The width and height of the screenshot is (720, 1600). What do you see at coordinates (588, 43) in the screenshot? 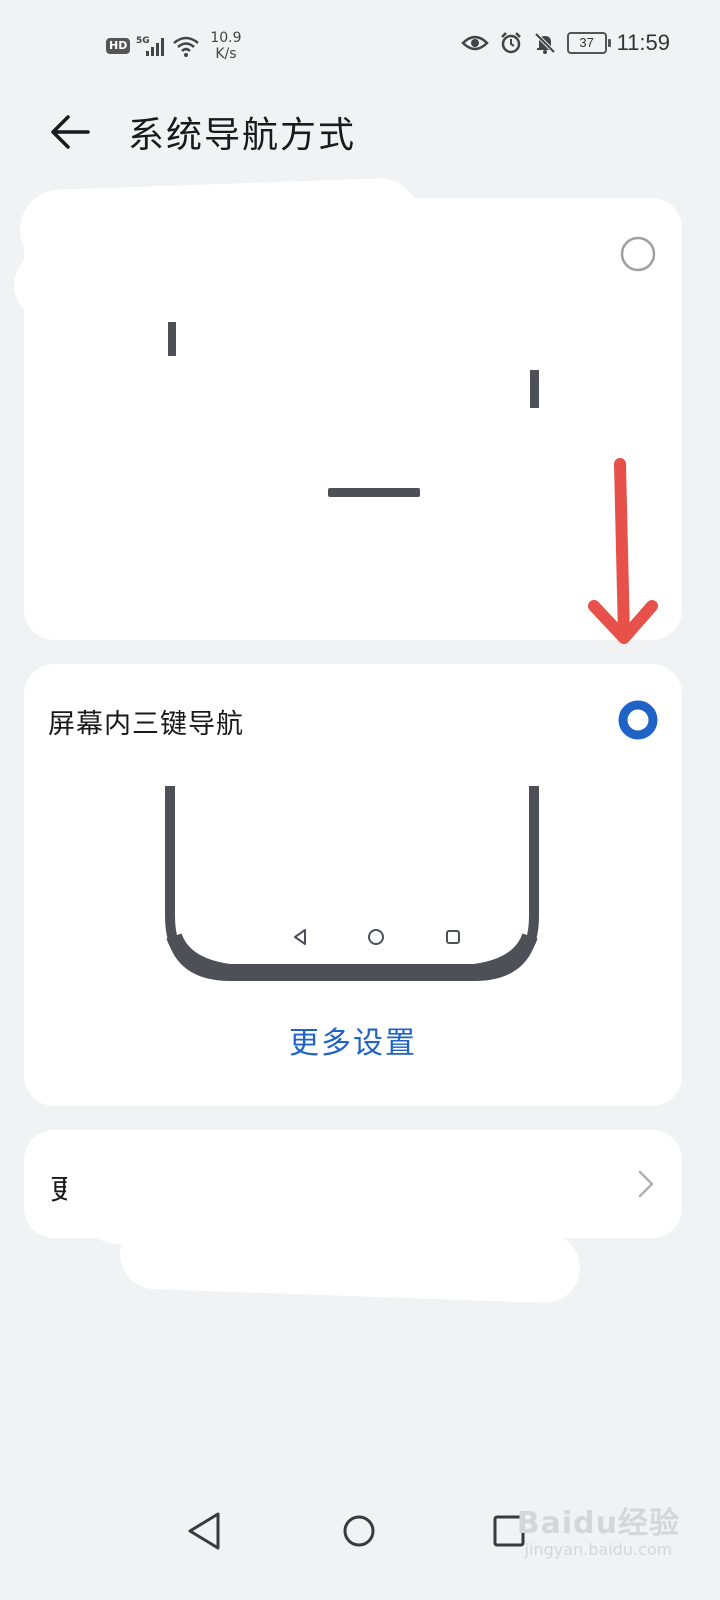
I see `battery-icon: 37` at bounding box center [588, 43].